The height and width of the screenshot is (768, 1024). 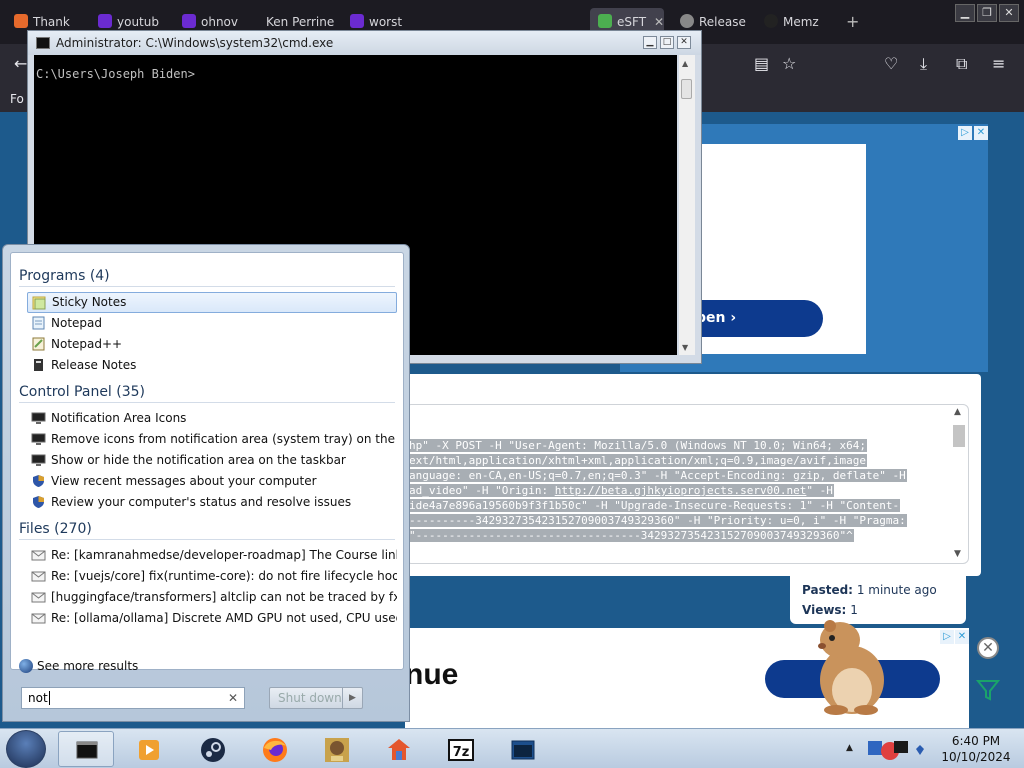 I want to click on see-more-results-link: See more results, so click(x=78, y=666).